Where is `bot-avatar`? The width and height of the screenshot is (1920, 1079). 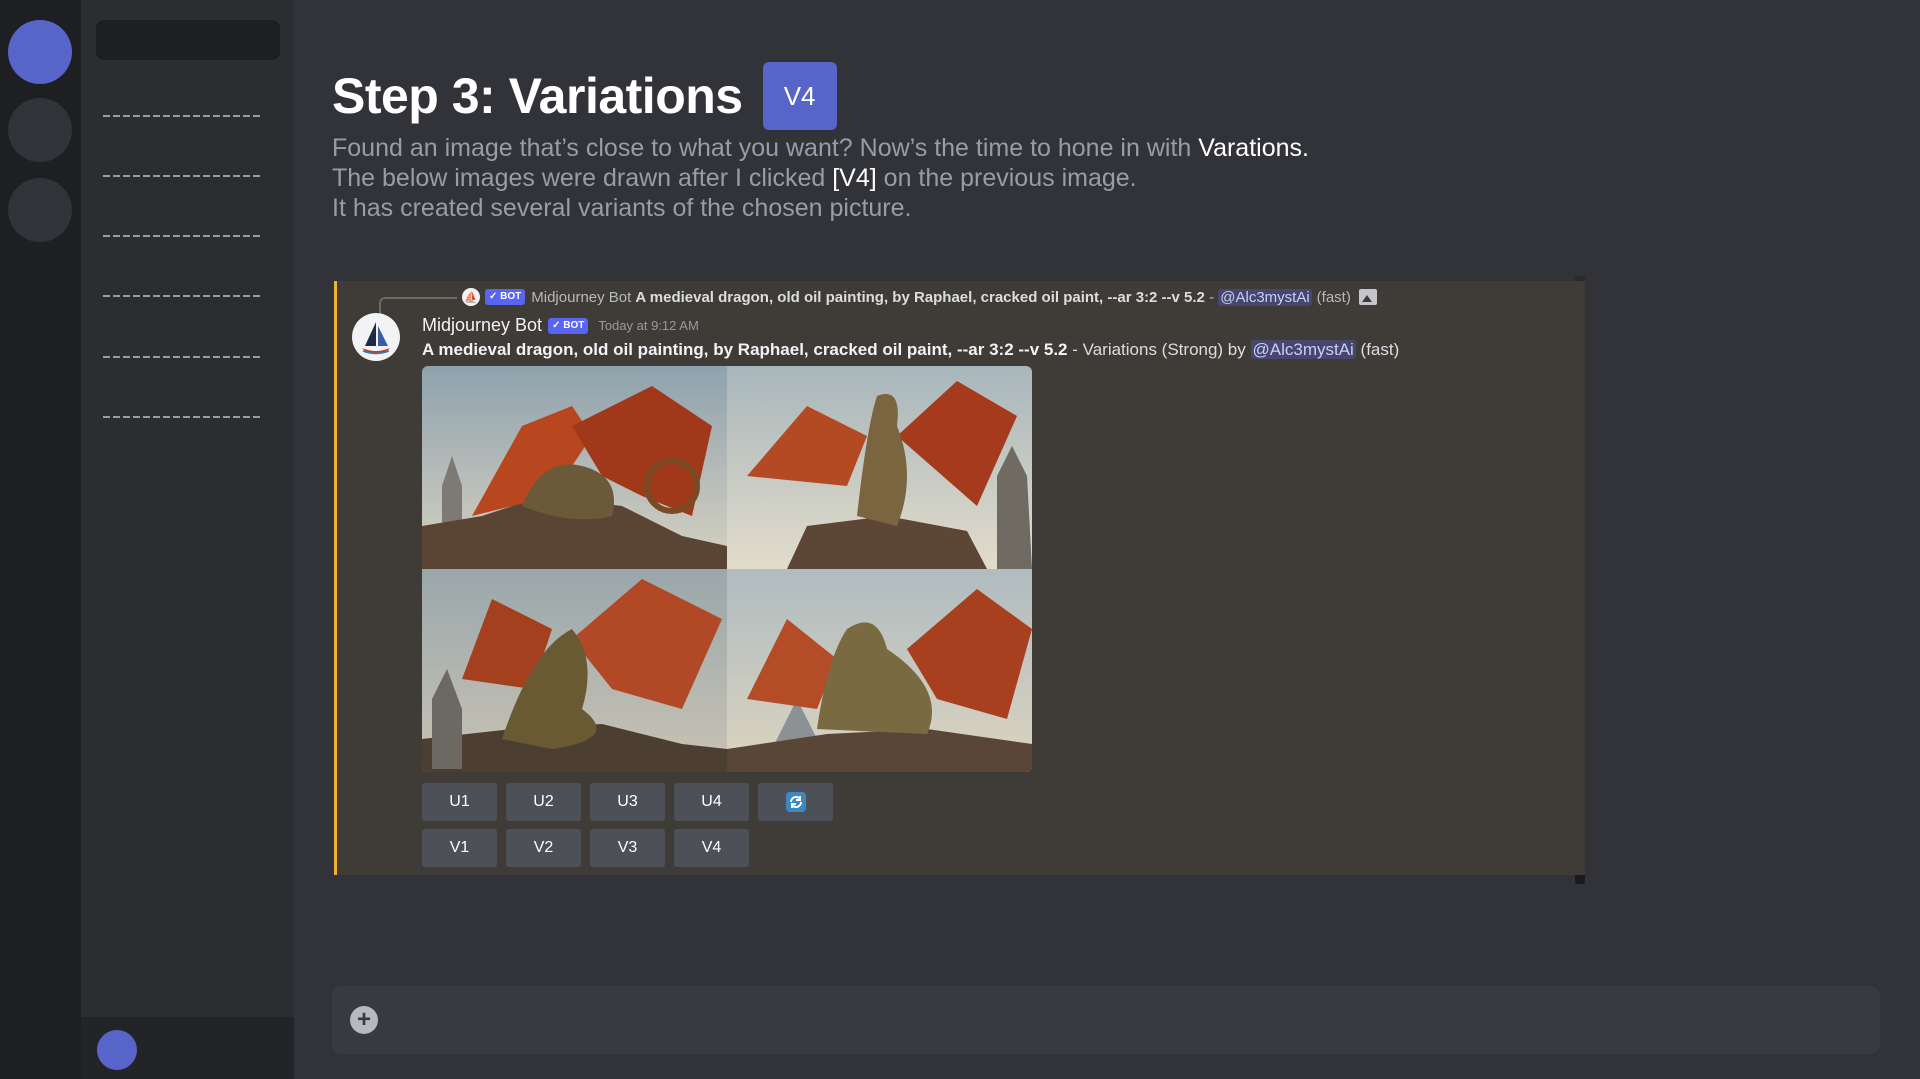
bot-avatar is located at coordinates (376, 337).